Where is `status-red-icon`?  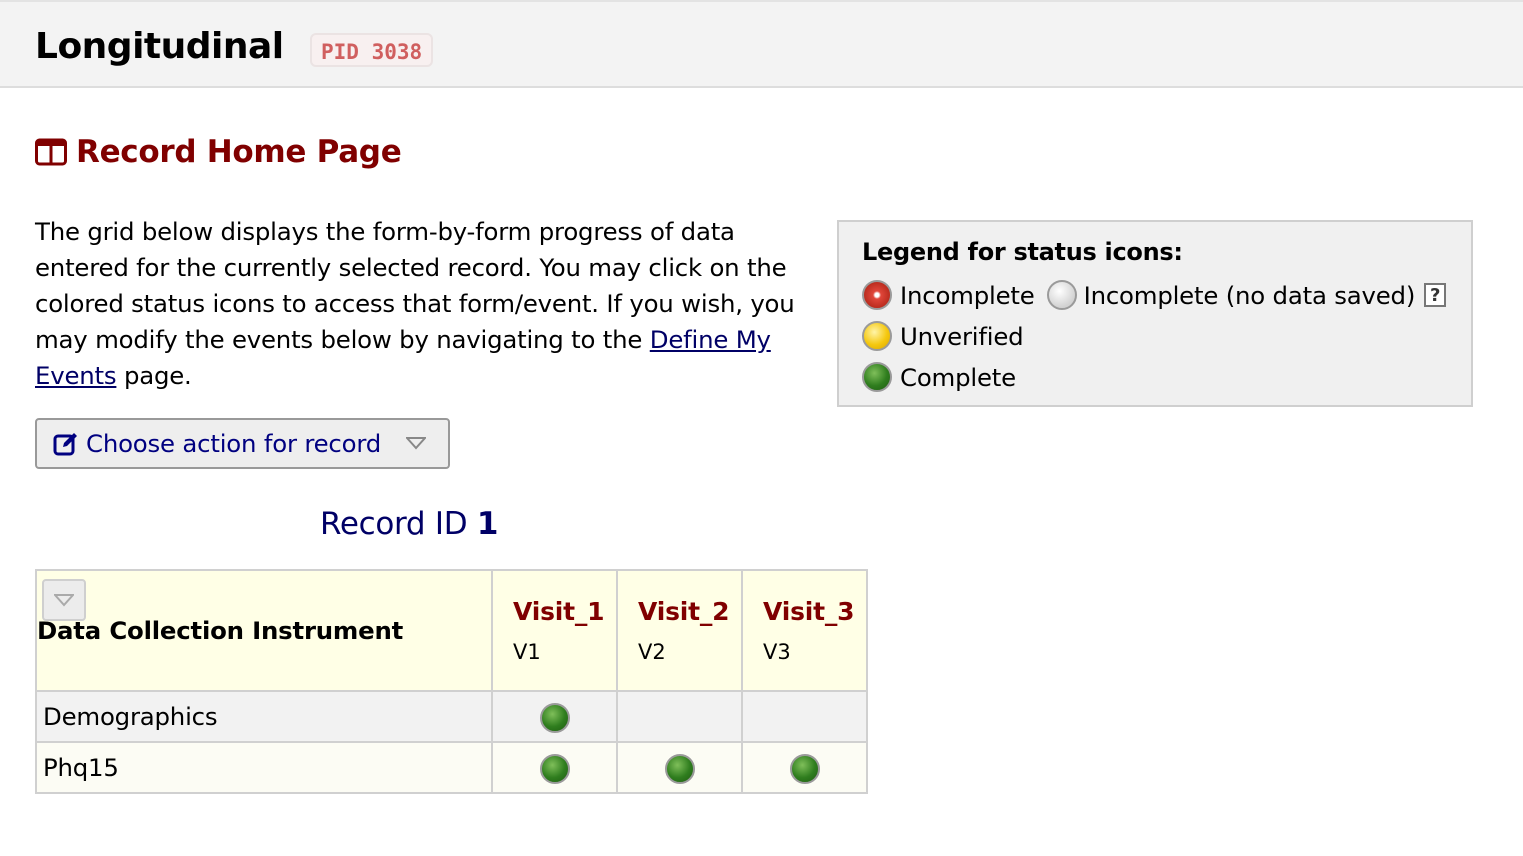
status-red-icon is located at coordinates (877, 295).